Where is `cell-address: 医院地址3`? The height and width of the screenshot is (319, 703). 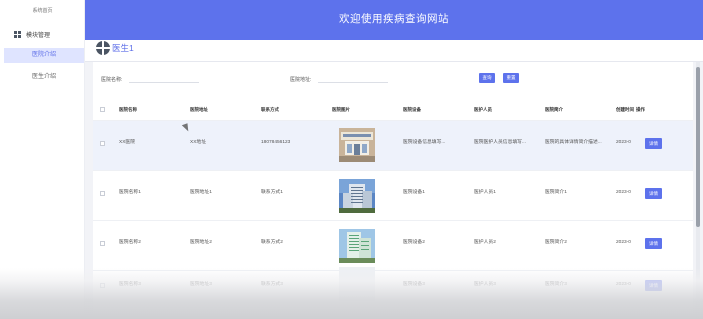
cell-address: 医院地址3 is located at coordinates (201, 284).